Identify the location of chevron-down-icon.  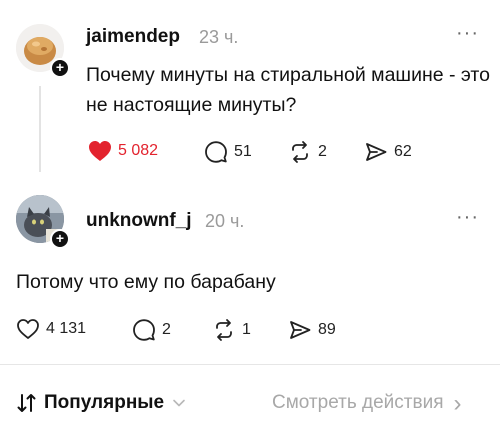
(179, 403).